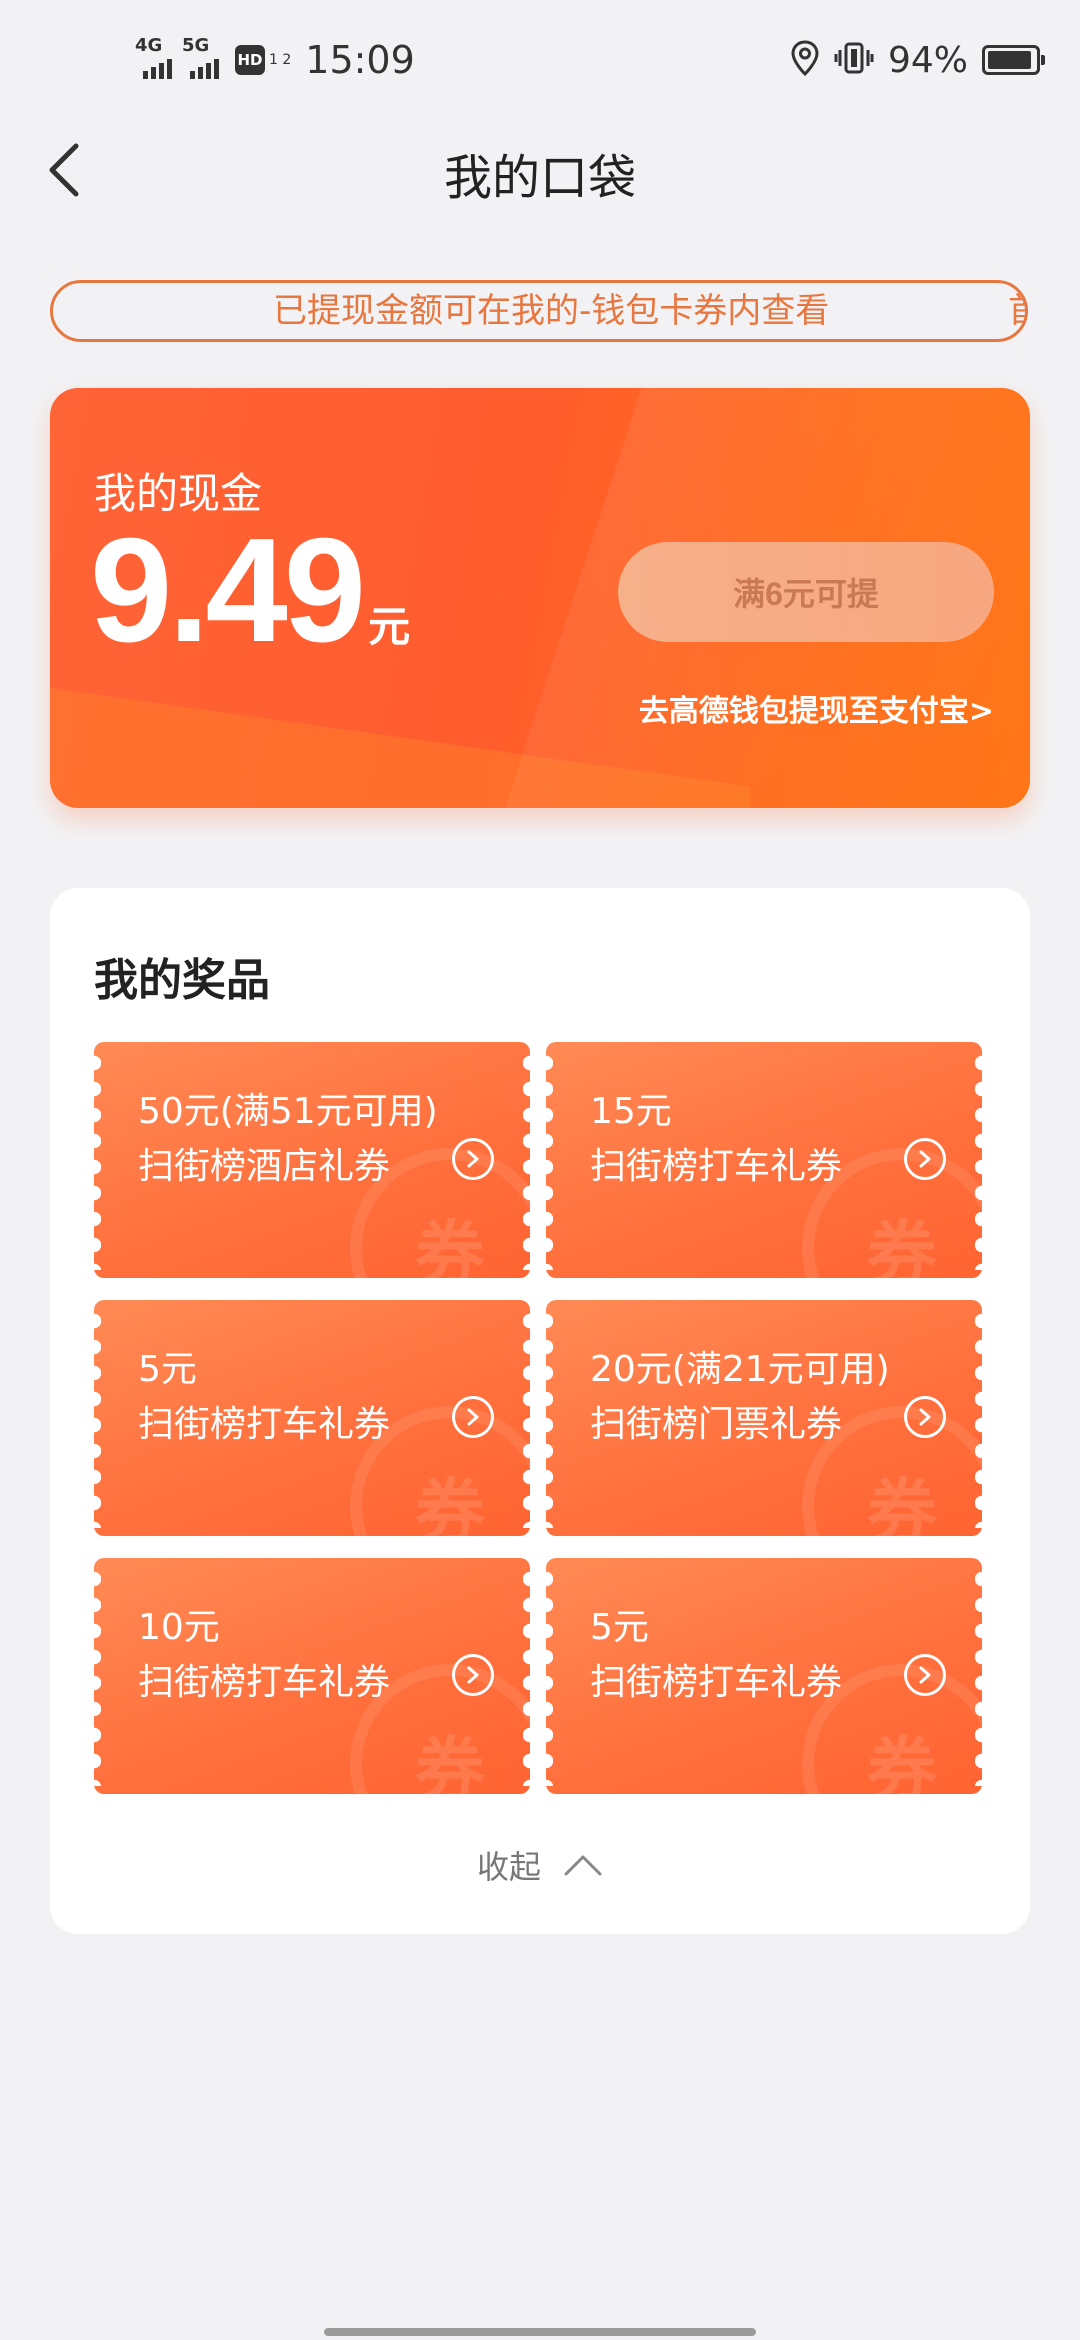  I want to click on coupon-amount: 15元, so click(631, 1111).